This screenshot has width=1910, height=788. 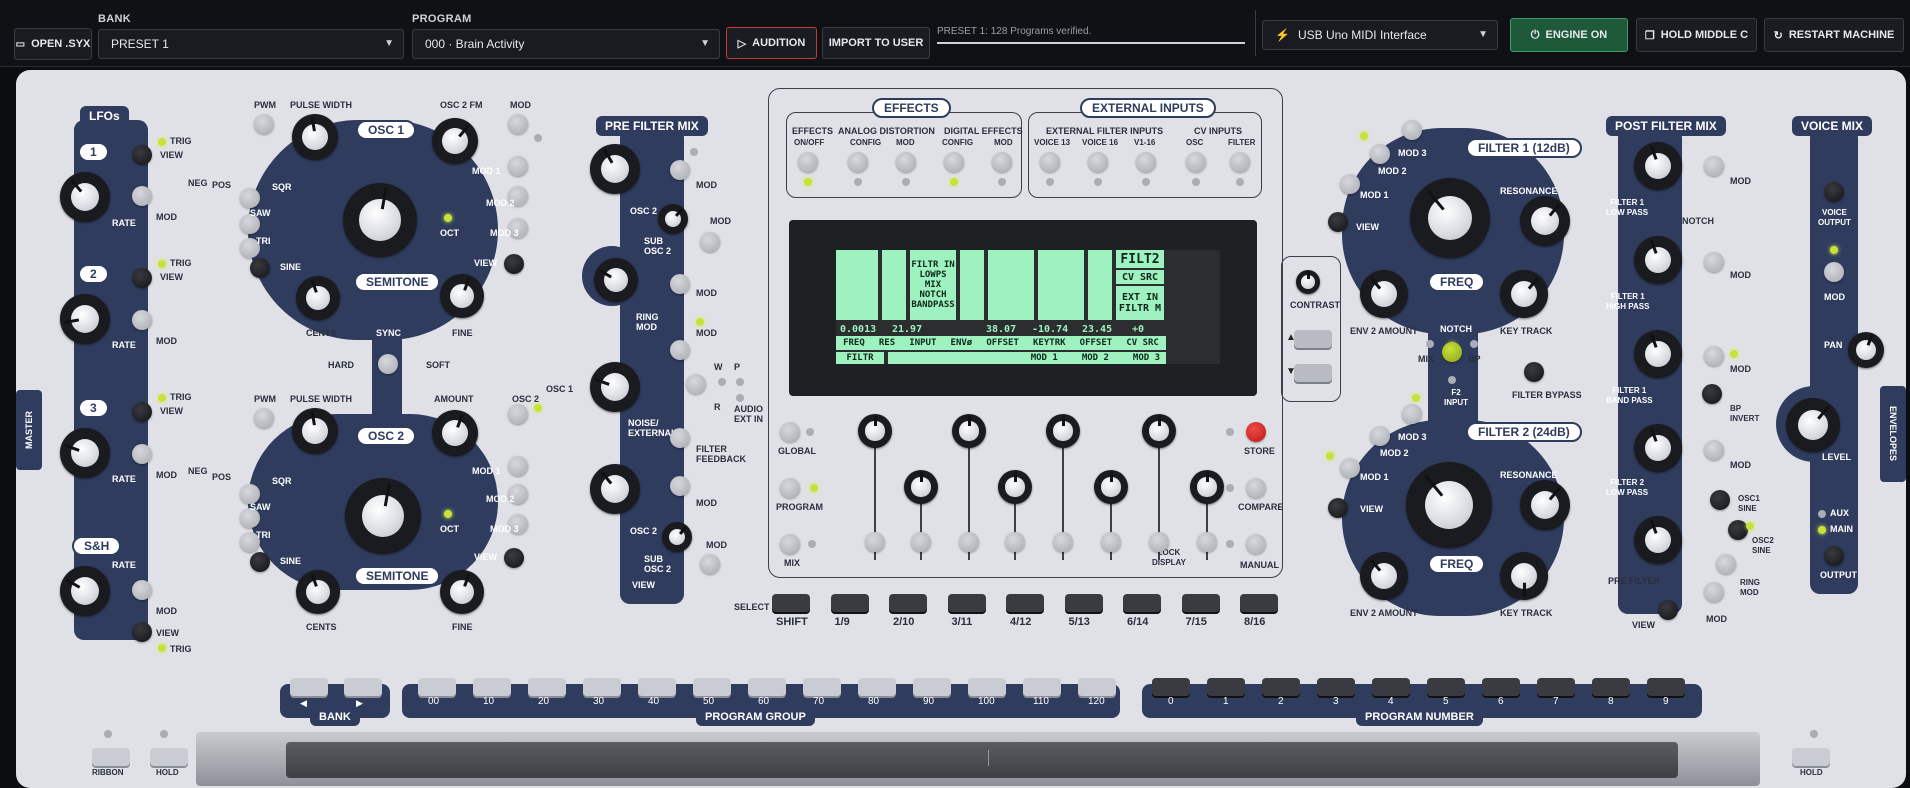 What do you see at coordinates (462, 592) in the screenshot?
I see `osc2-fine-knob` at bounding box center [462, 592].